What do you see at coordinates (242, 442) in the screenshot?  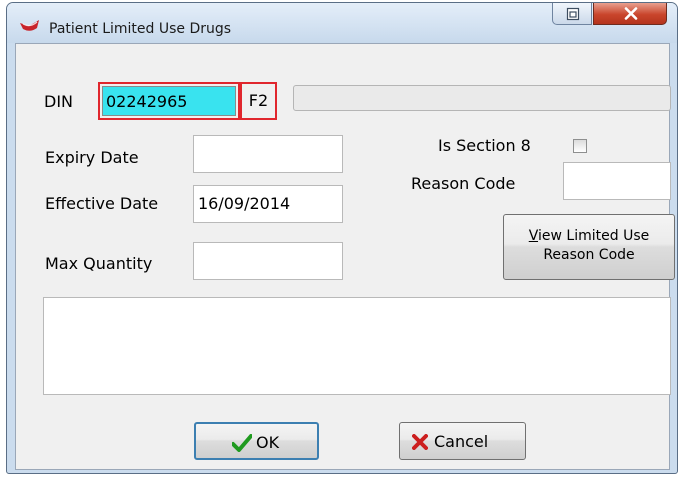 I see `green-check-icon` at bounding box center [242, 442].